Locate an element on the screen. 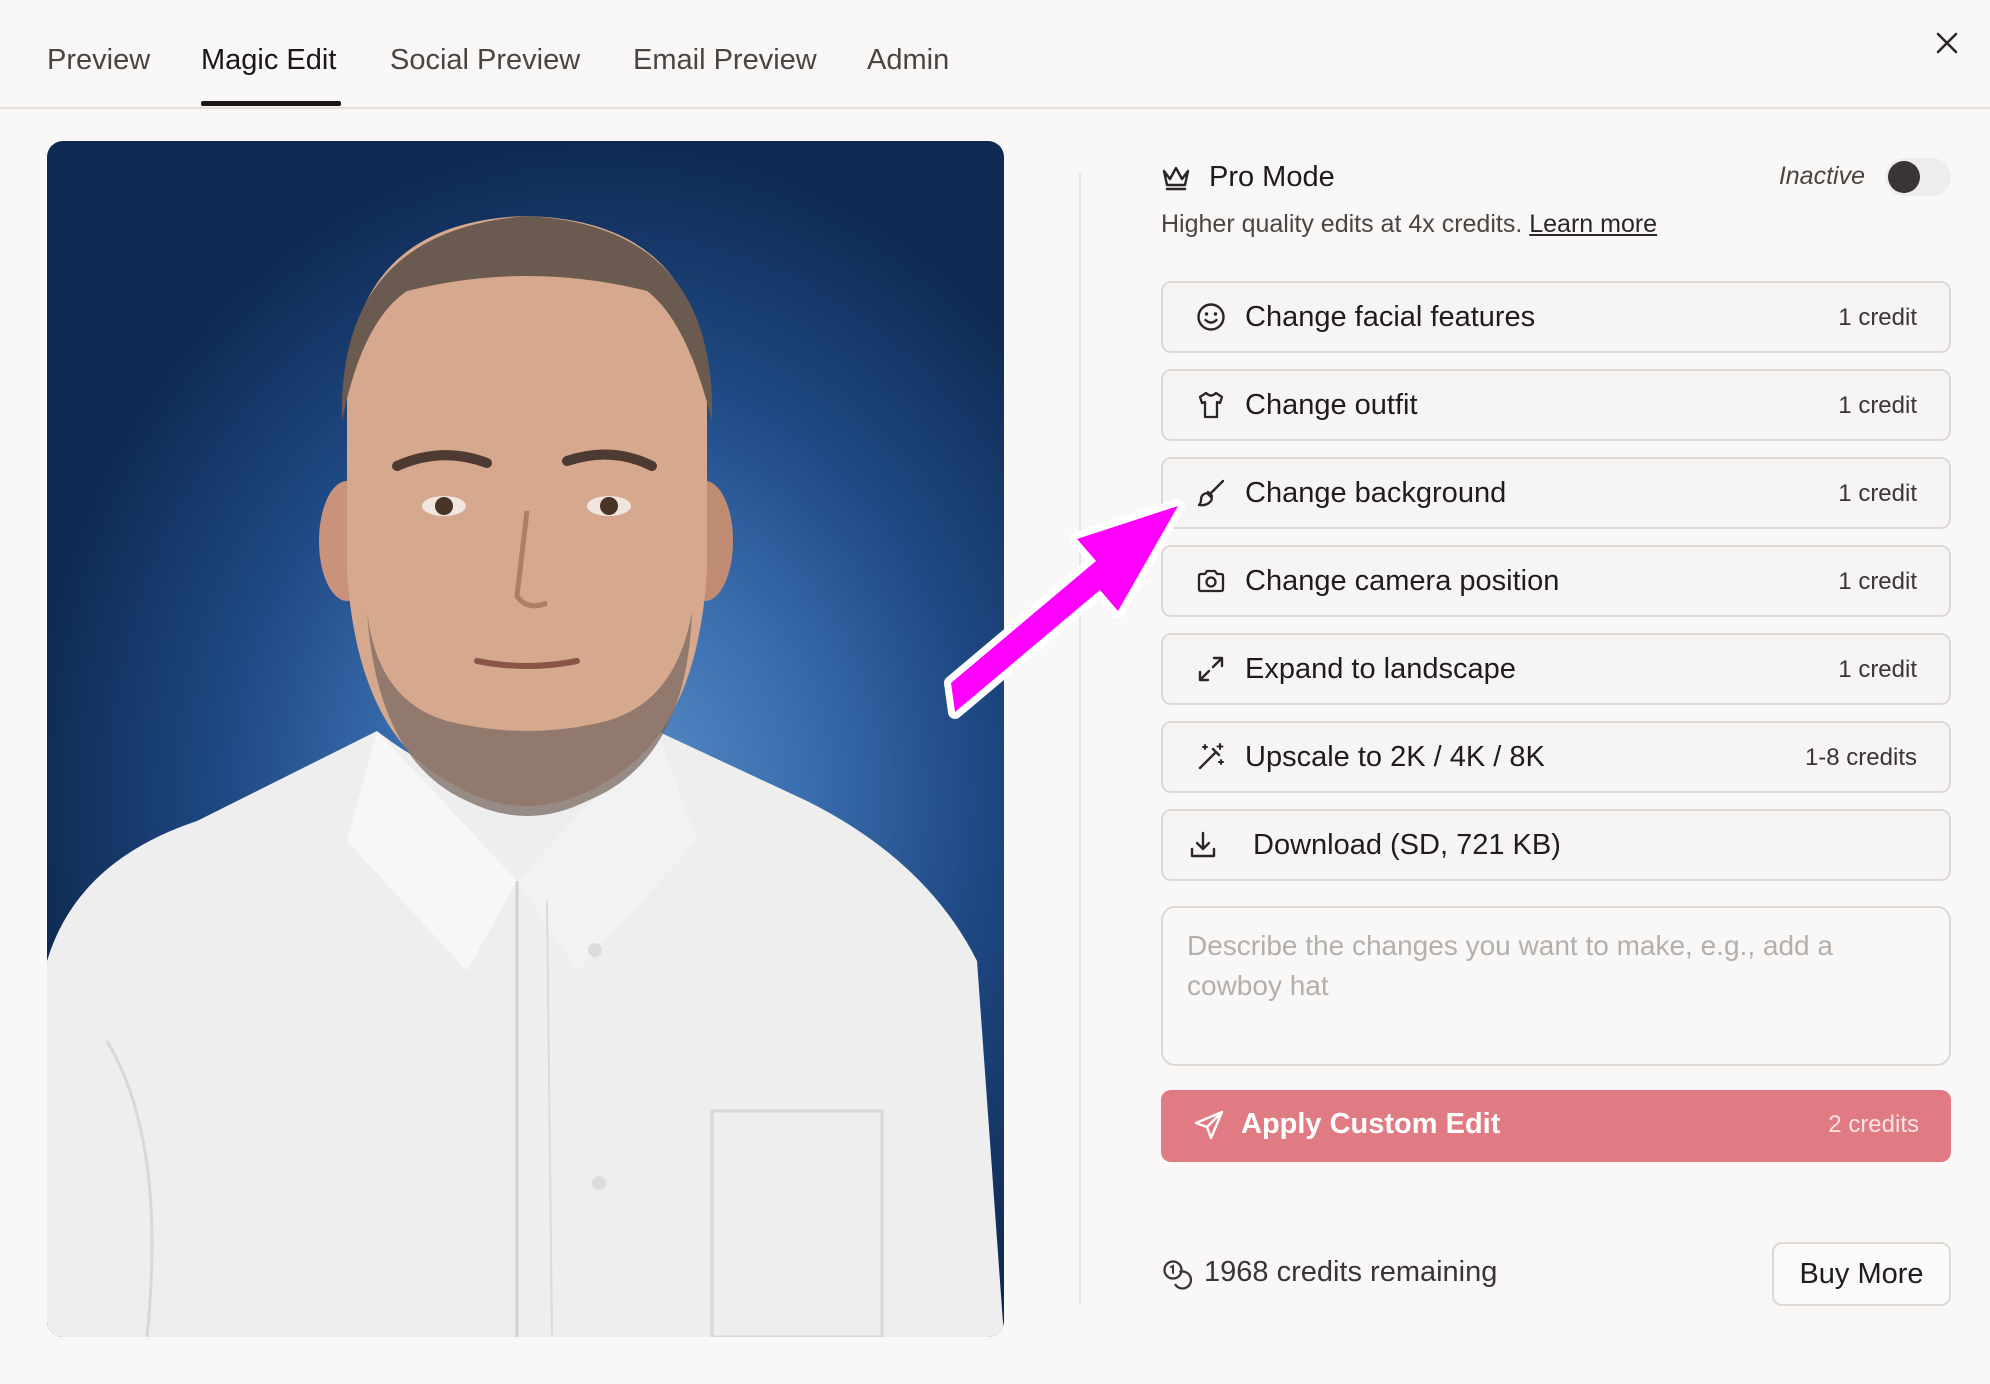 The image size is (1990, 1384). close-button is located at coordinates (1947, 43).